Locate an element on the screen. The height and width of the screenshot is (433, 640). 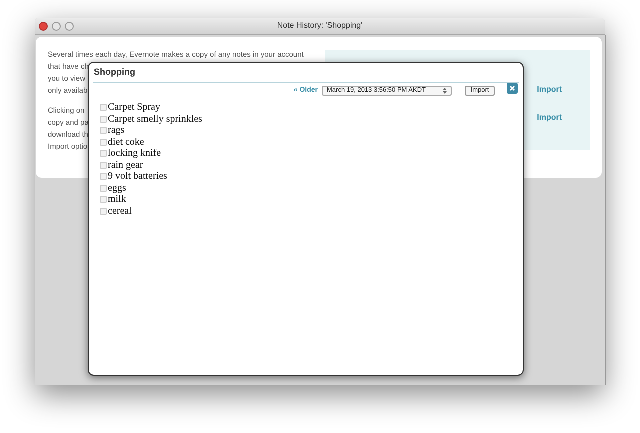
item-text: rags is located at coordinates (116, 131).